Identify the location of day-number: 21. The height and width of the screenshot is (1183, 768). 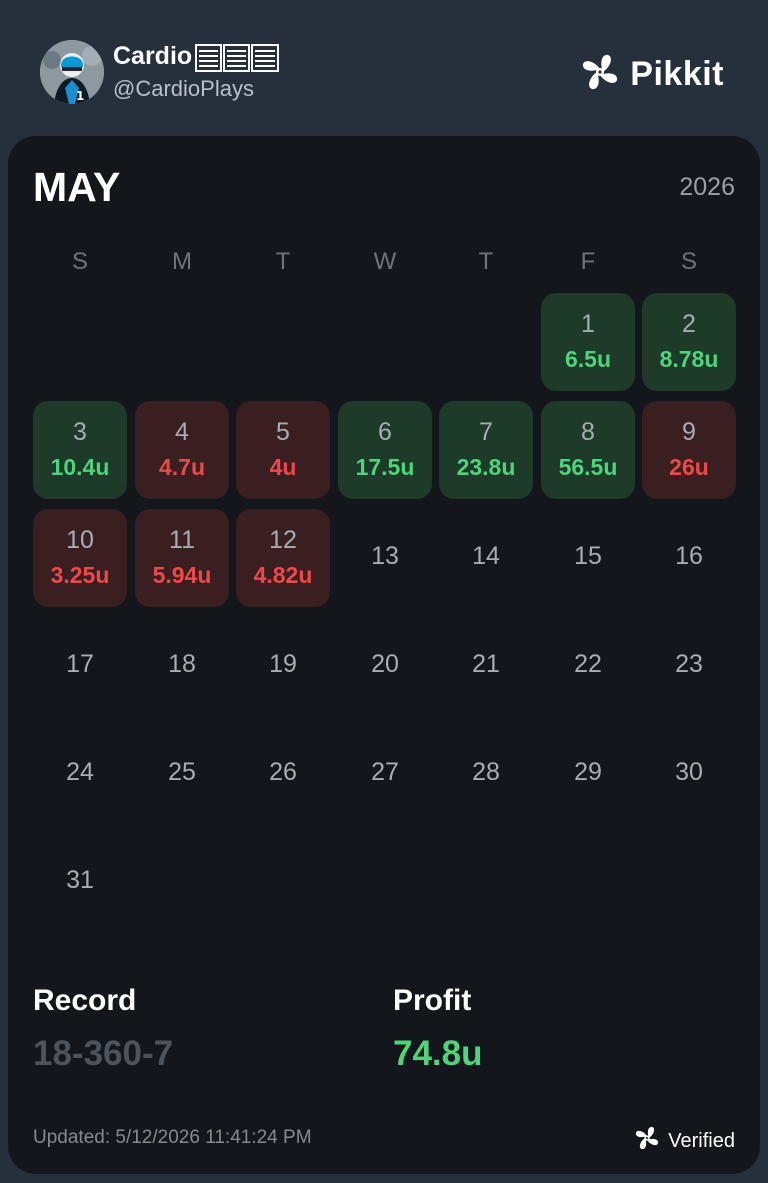
(486, 664).